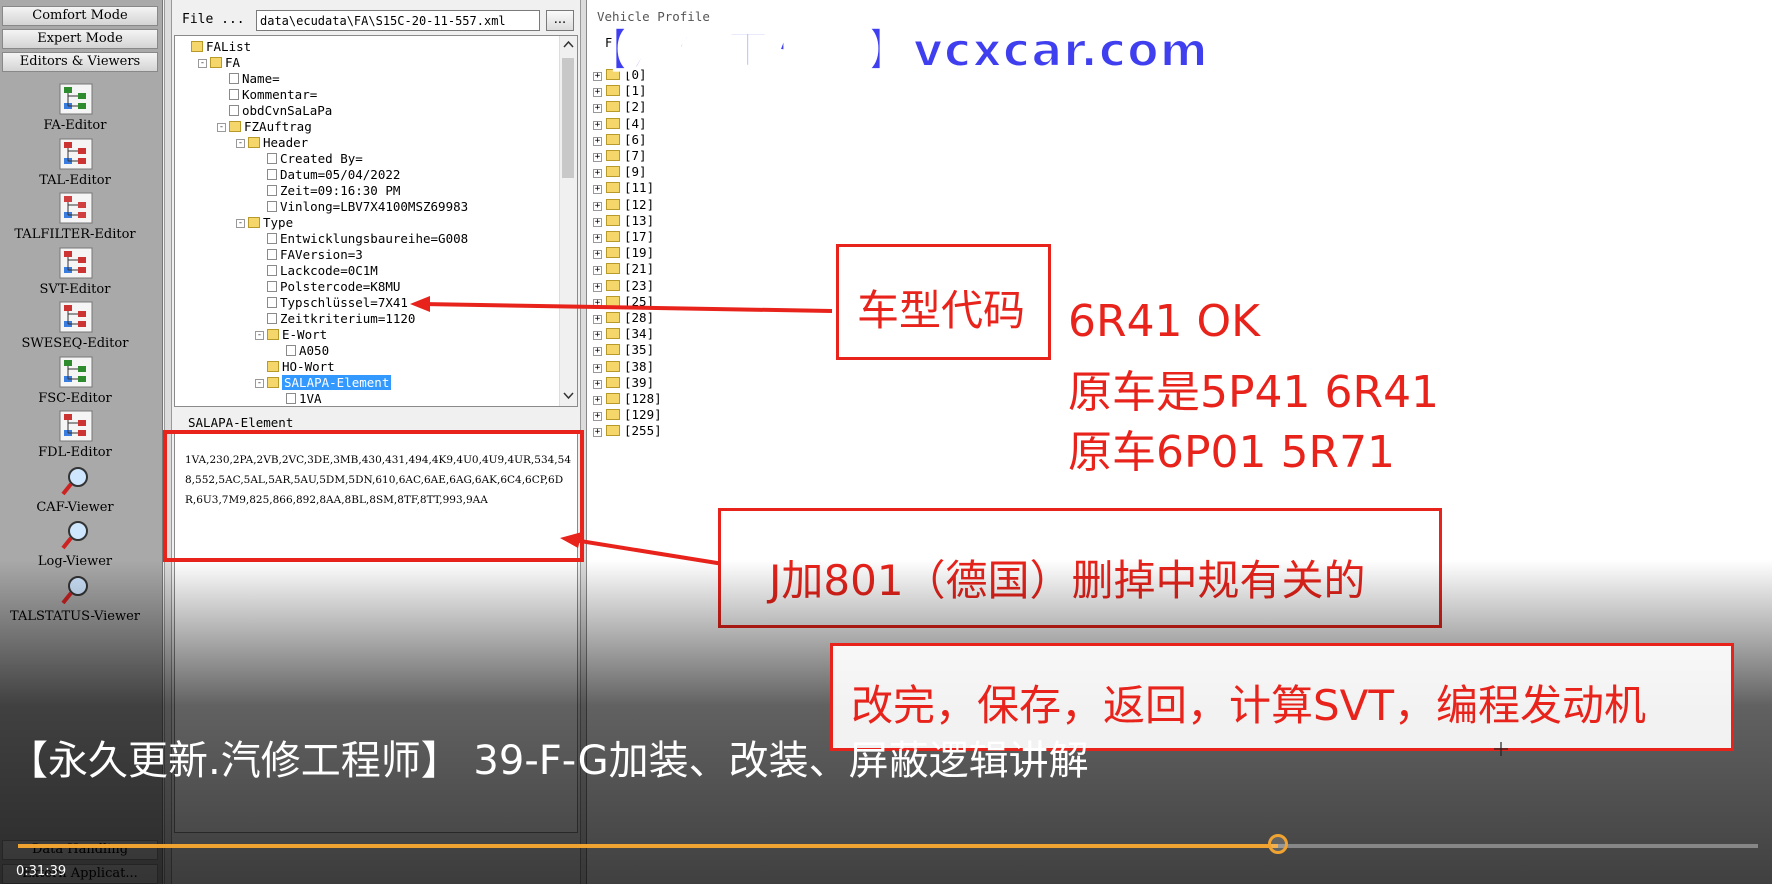  I want to click on vehicle-profile-item: + [11], so click(623, 188).